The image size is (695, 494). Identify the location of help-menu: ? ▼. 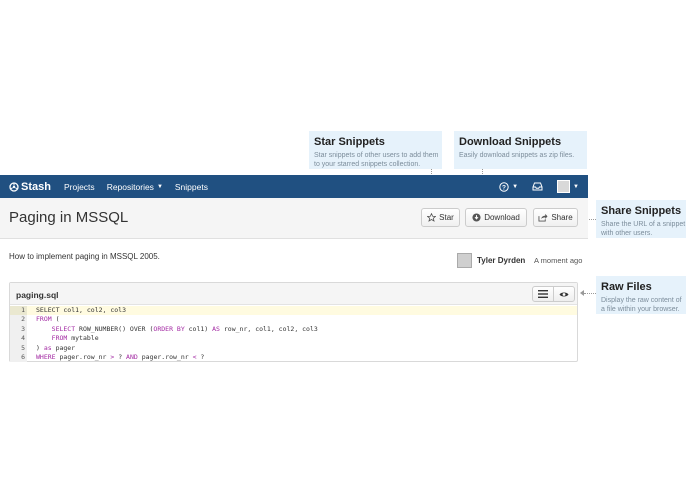
(509, 186).